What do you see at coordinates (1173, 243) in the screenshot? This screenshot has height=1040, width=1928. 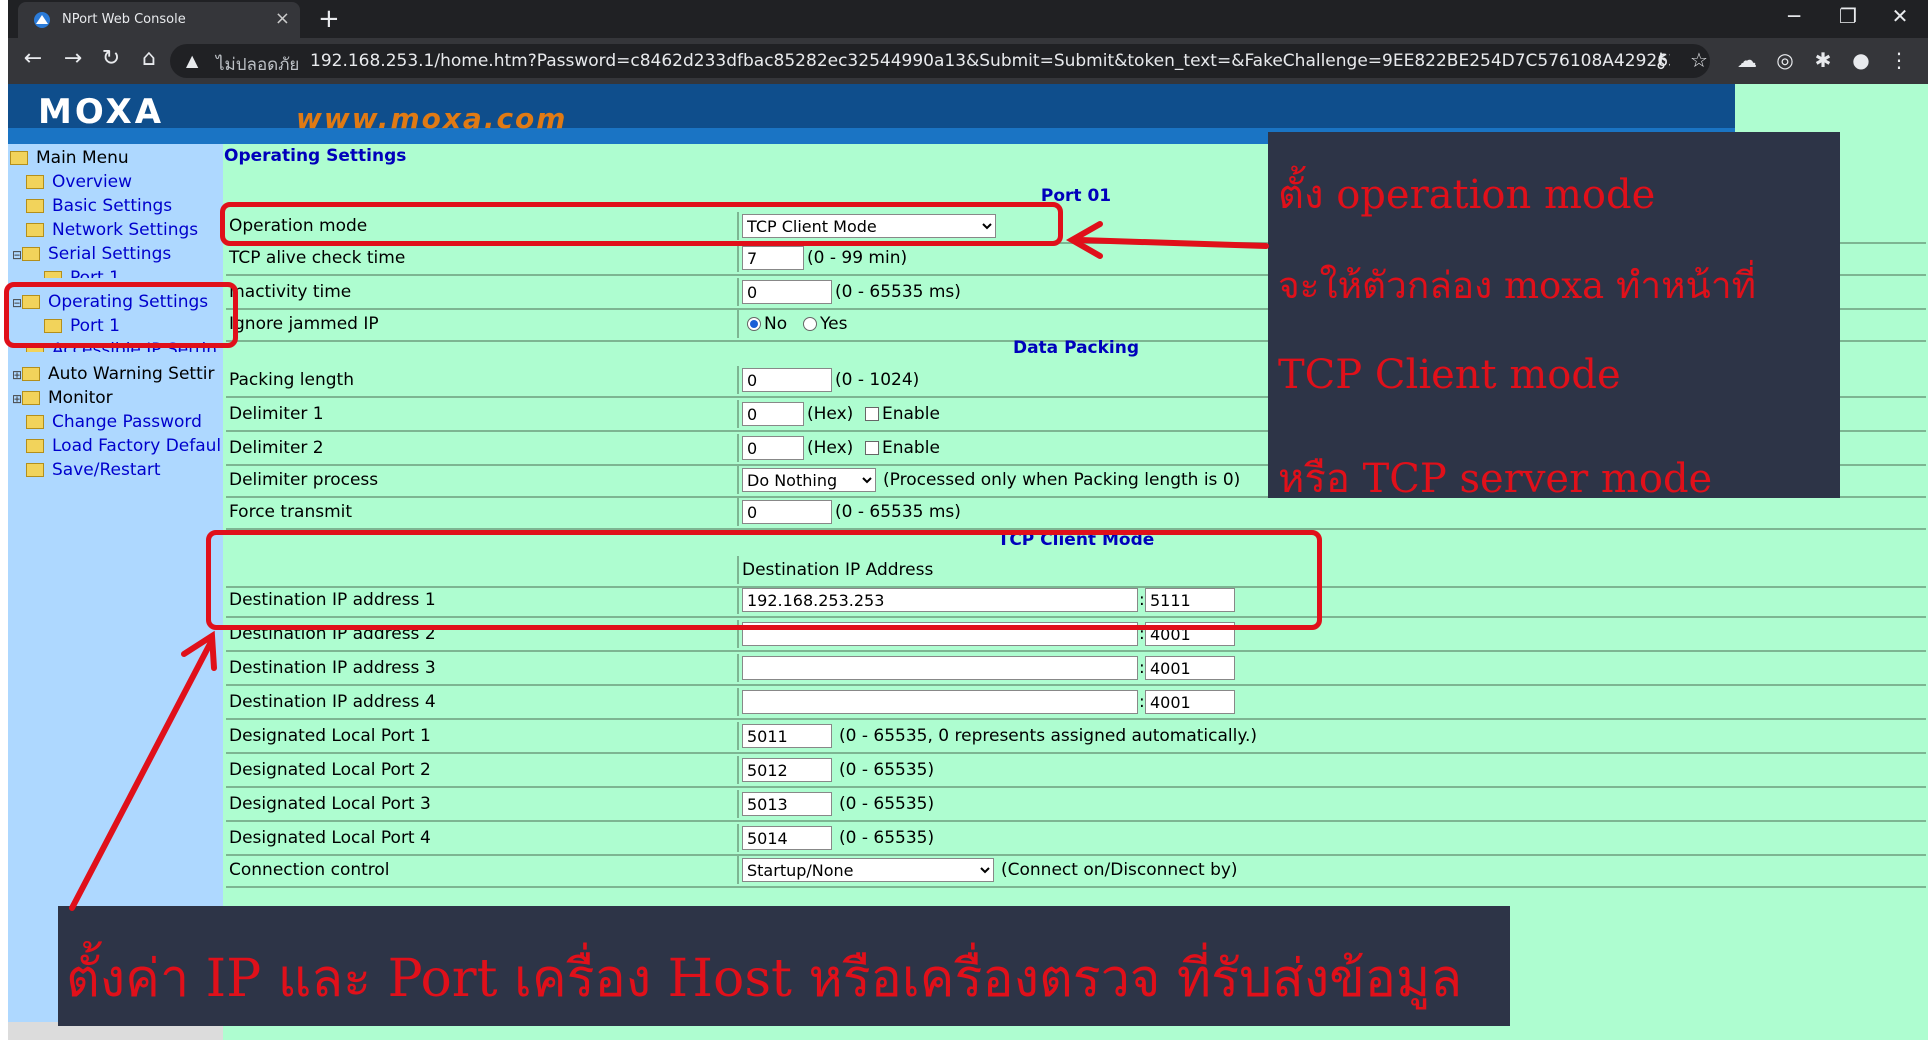 I see `arrow-to-operation-mode` at bounding box center [1173, 243].